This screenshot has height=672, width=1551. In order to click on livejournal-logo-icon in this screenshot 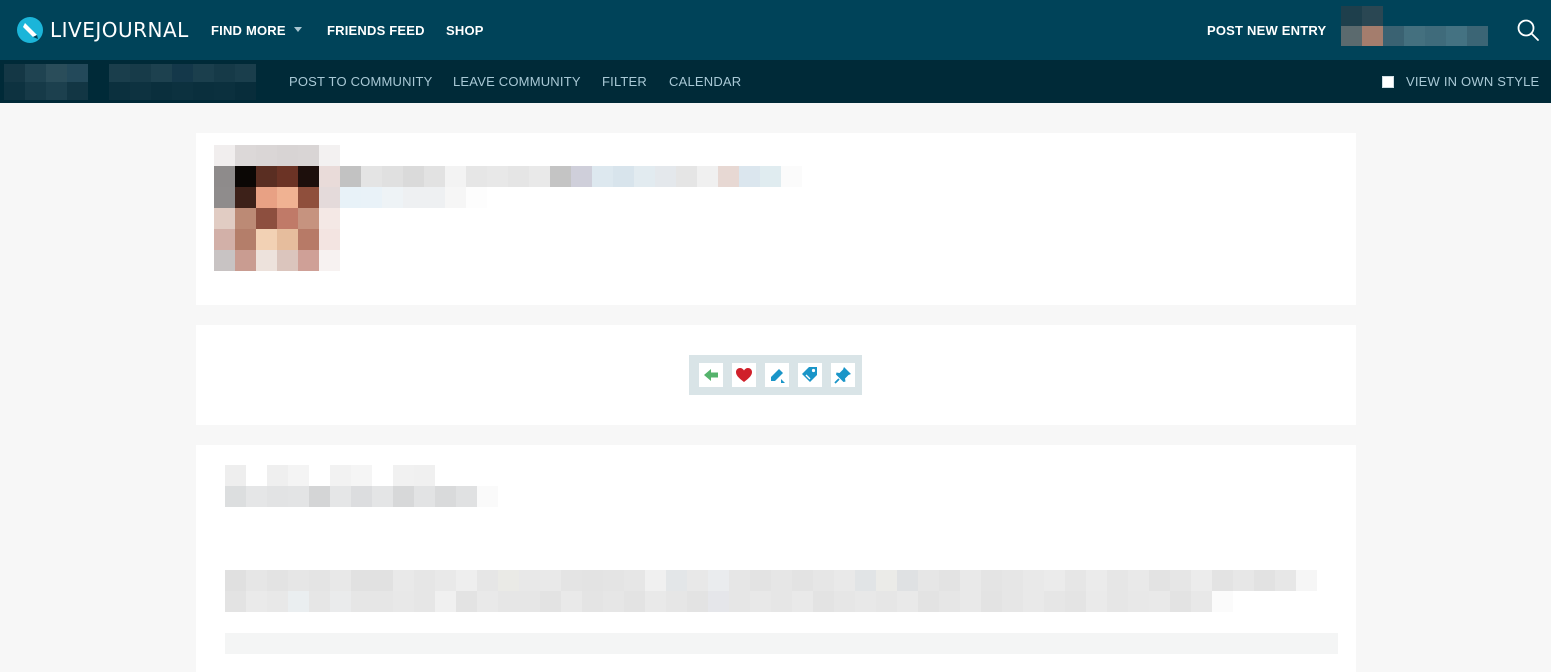, I will do `click(30, 30)`.